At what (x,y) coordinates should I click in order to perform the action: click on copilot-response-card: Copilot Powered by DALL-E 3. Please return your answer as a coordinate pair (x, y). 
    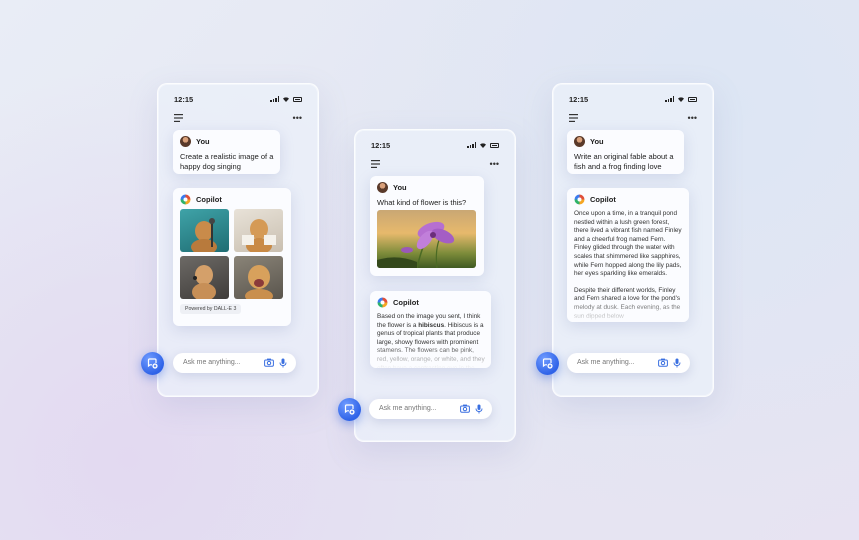
    Looking at the image, I should click on (232, 257).